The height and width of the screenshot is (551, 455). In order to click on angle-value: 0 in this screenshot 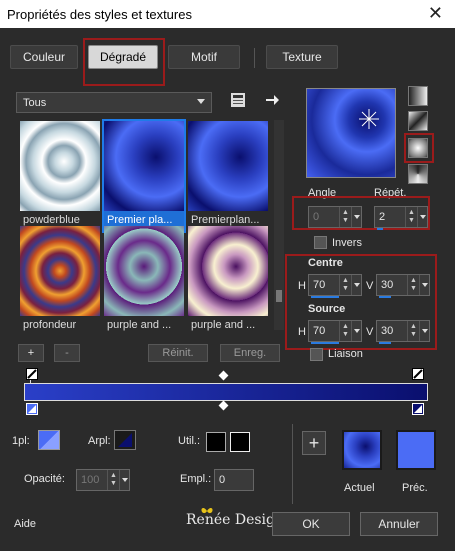, I will do `click(324, 217)`.